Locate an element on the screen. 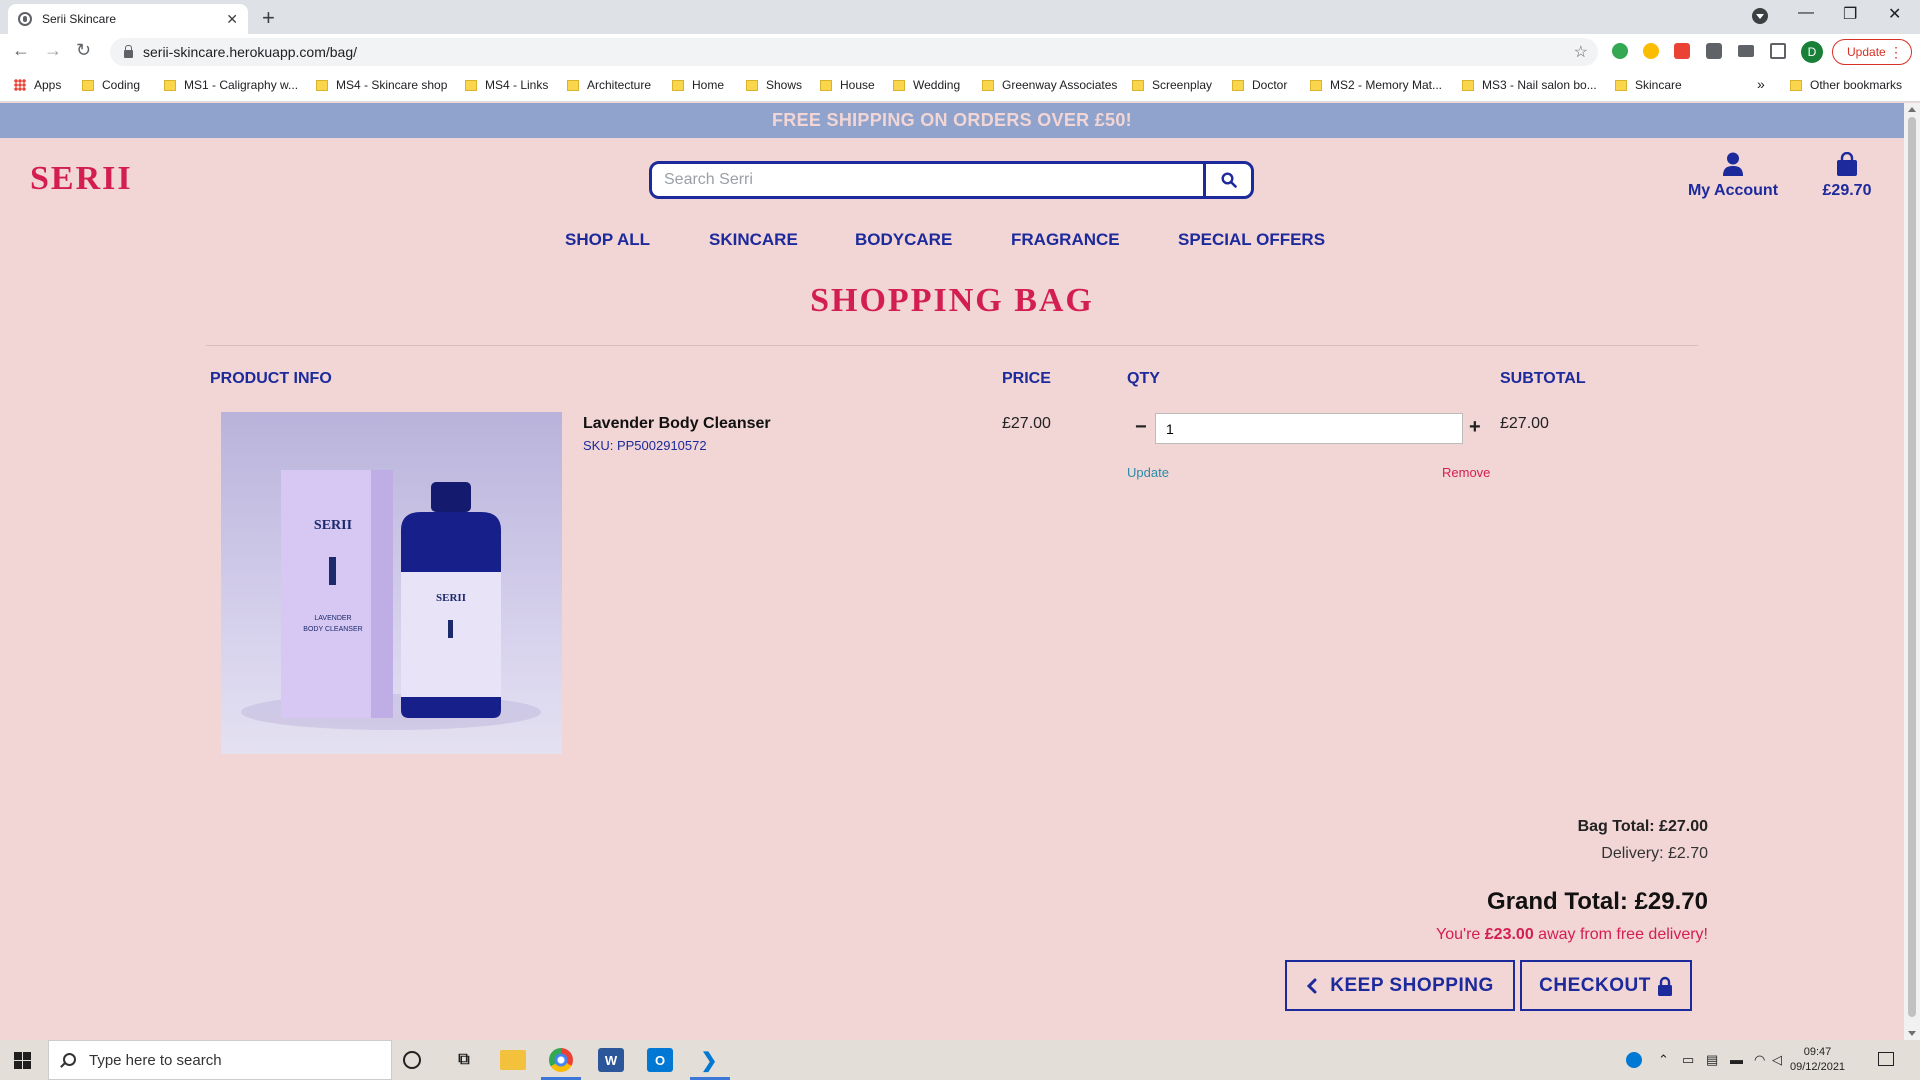  tab-search-icon is located at coordinates (1760, 16).